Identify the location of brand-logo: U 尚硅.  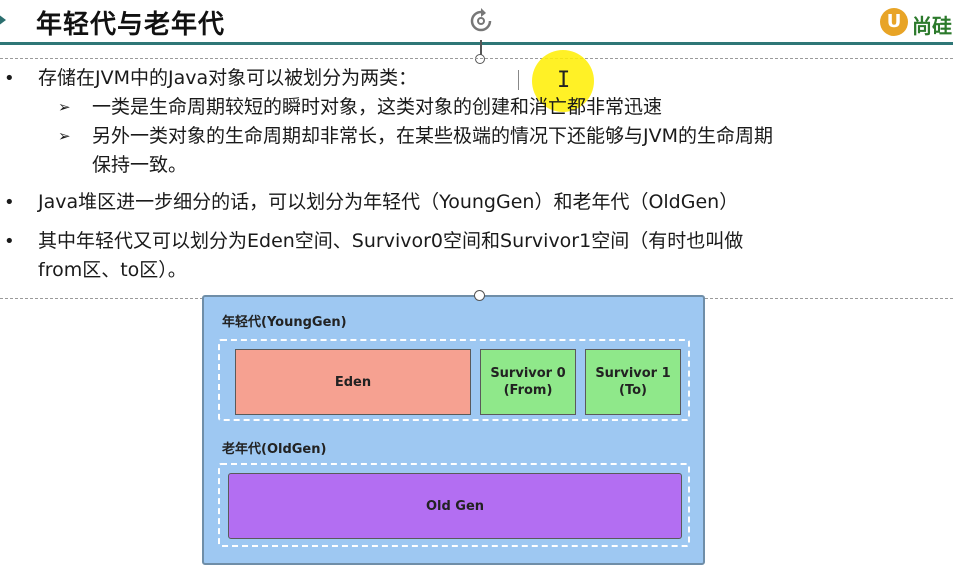
(916, 22).